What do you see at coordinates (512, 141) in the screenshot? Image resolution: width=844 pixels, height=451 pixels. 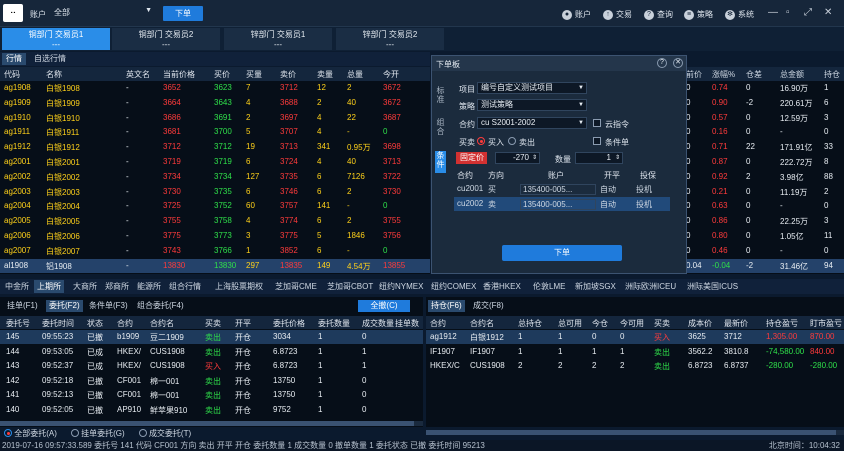 I see `sell-radio` at bounding box center [512, 141].